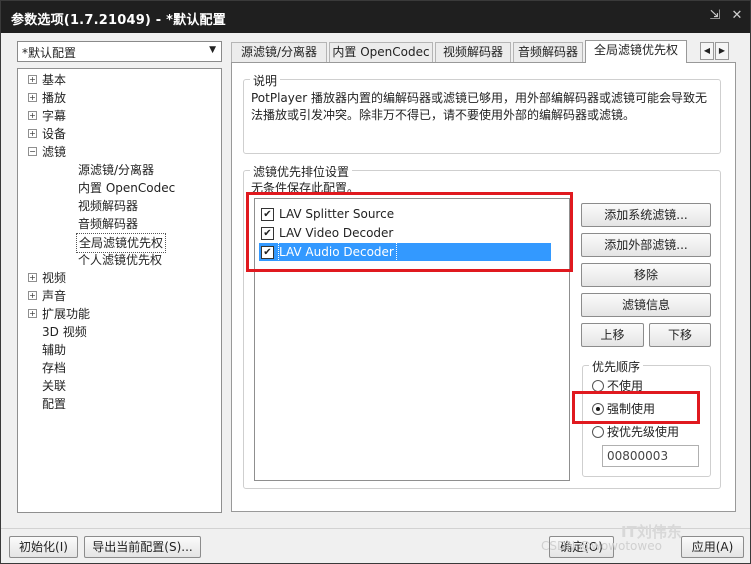 The height and width of the screenshot is (564, 751). What do you see at coordinates (301, 171) in the screenshot?
I see `priority-title: 滤镜优先排位设置` at bounding box center [301, 171].